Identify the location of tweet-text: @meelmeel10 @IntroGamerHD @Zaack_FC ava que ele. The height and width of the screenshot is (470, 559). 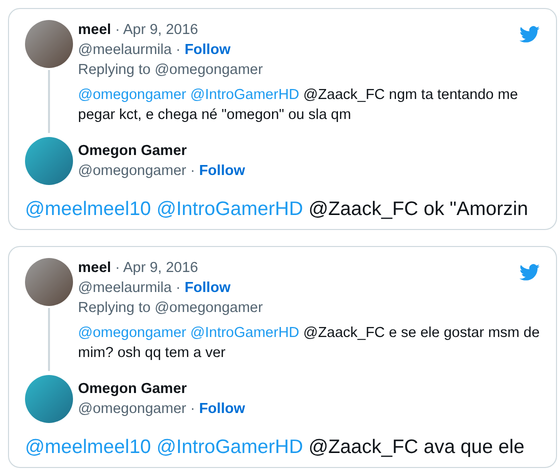
(275, 447).